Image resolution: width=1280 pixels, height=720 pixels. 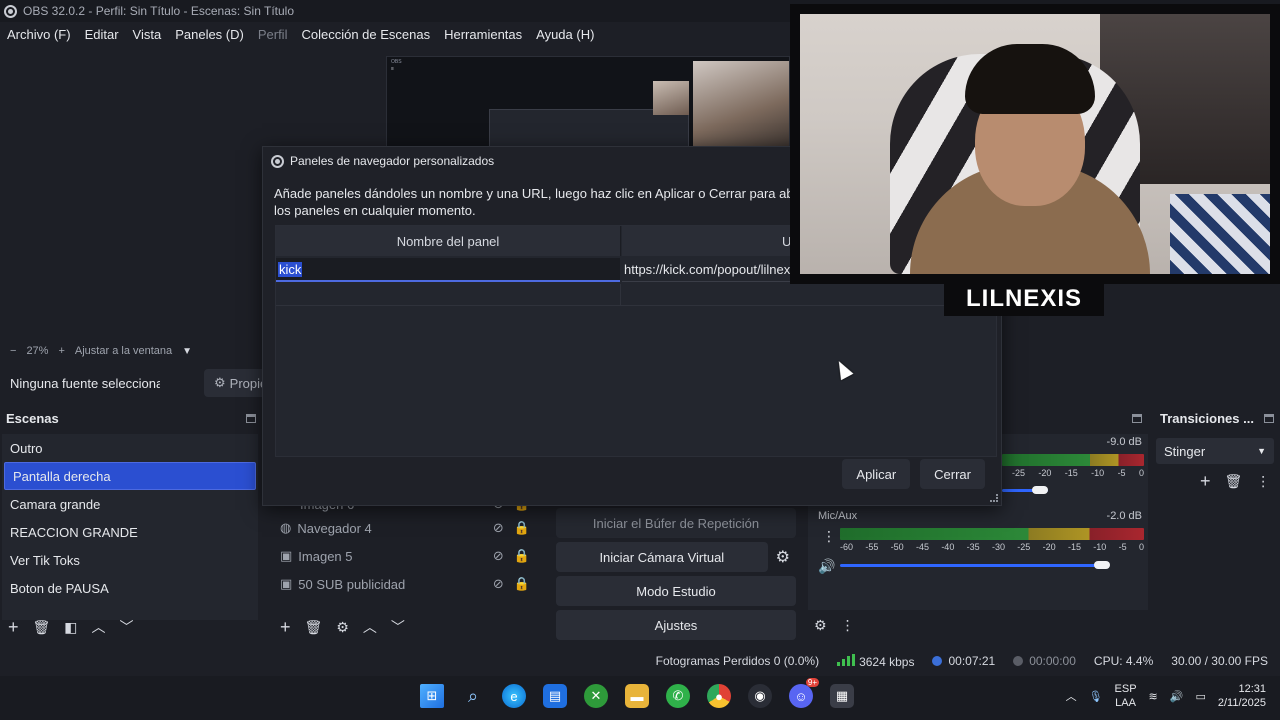 I want to click on fps-readout: 30.00 / 30.00 FPS, so click(x=1219, y=661).